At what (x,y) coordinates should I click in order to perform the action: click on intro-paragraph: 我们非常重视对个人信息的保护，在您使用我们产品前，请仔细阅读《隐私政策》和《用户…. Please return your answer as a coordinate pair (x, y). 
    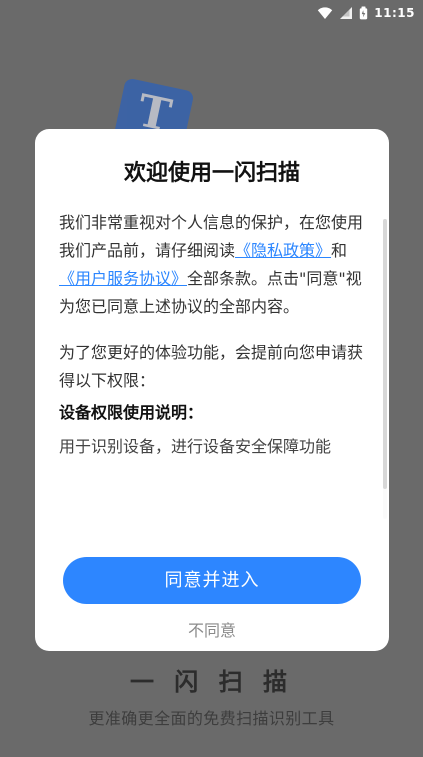
    Looking at the image, I should click on (213, 265).